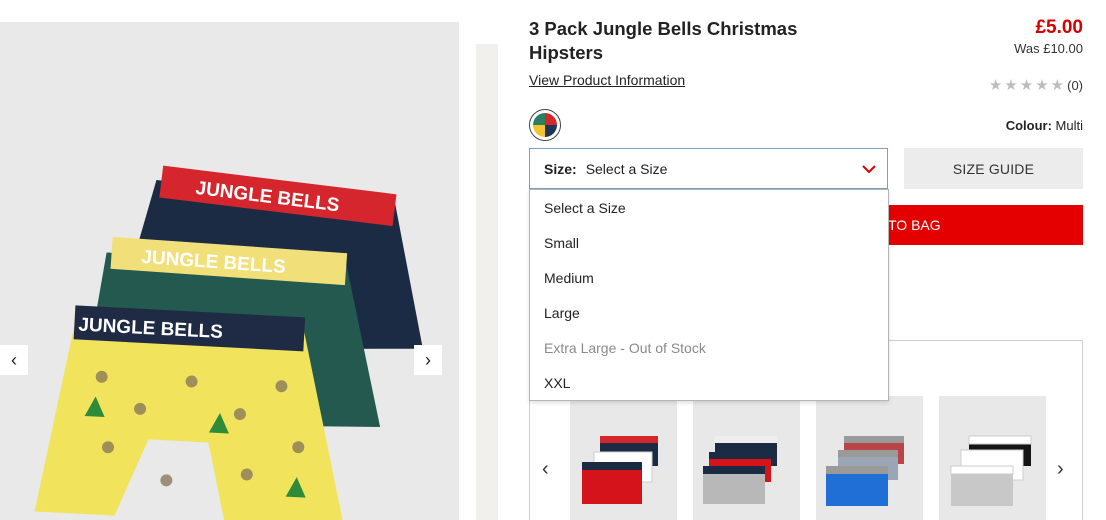  I want to click on gallery-prev-button: ‹, so click(14, 360).